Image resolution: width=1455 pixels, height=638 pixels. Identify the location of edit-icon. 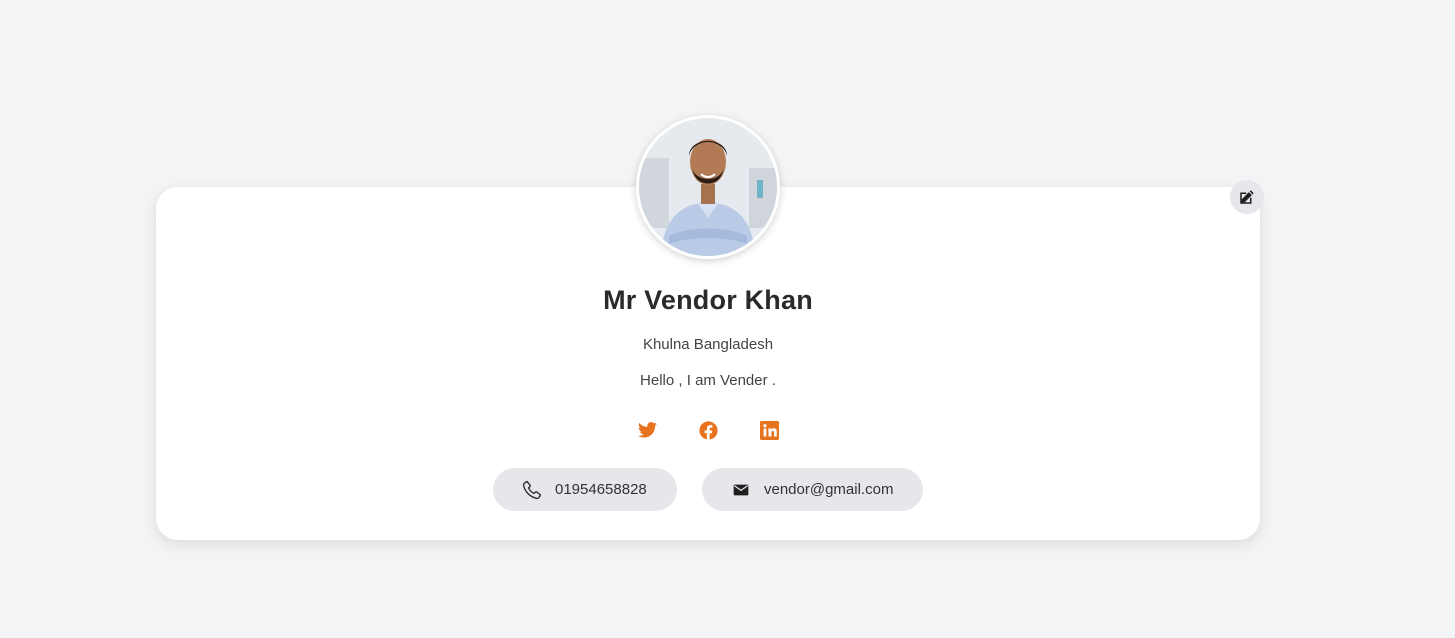
(1247, 197).